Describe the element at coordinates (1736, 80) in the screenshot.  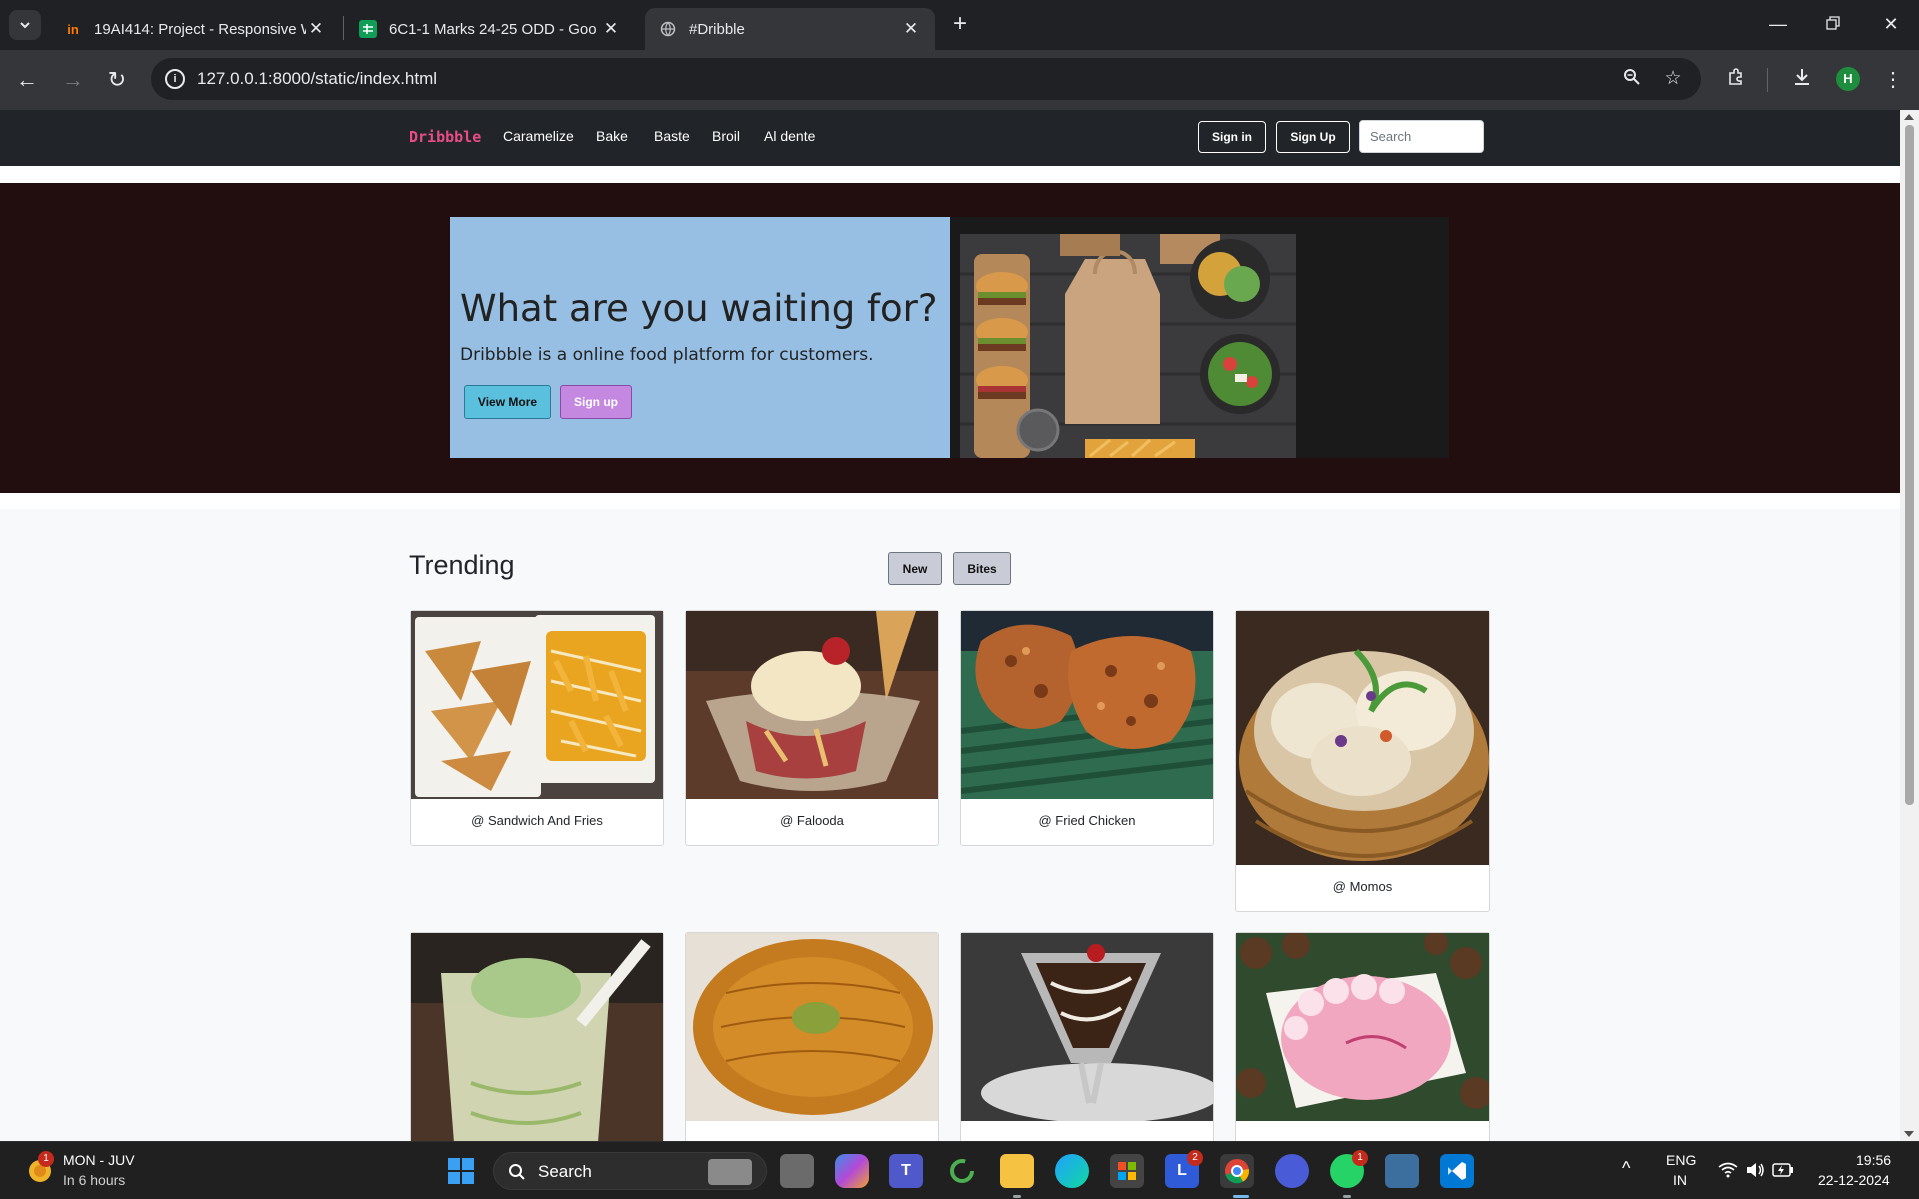
I see `extensions-icon` at that location.